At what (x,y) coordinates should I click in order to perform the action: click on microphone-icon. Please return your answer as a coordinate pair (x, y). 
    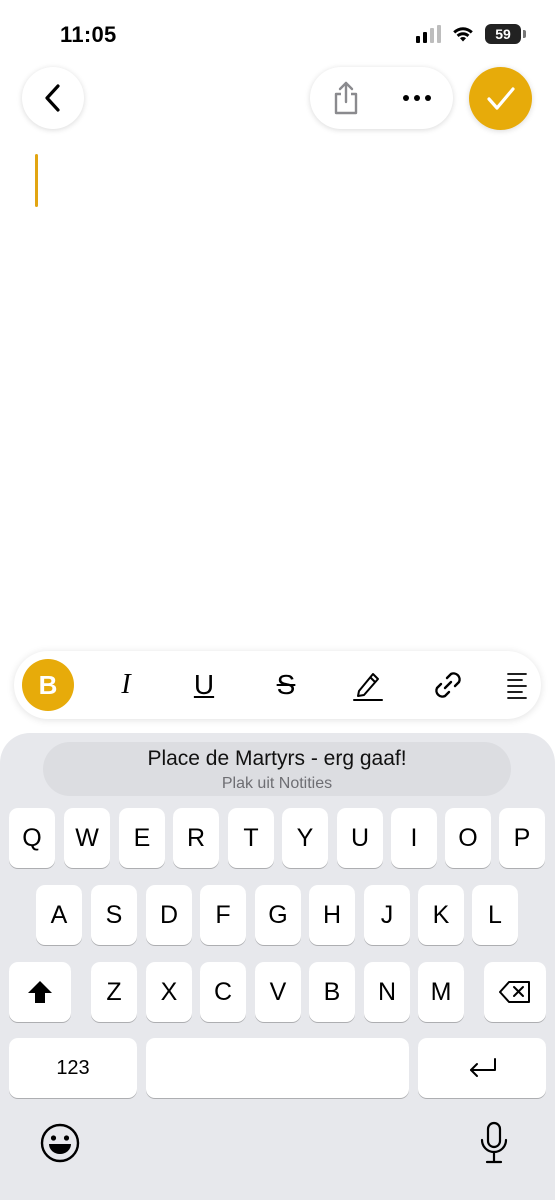
    Looking at the image, I should click on (494, 1142).